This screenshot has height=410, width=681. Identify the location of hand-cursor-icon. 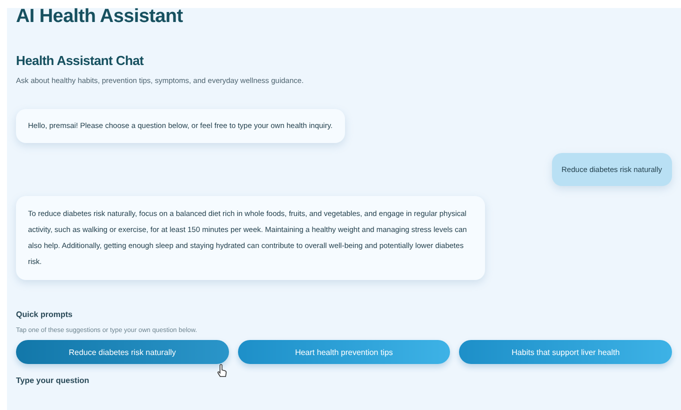
(221, 371).